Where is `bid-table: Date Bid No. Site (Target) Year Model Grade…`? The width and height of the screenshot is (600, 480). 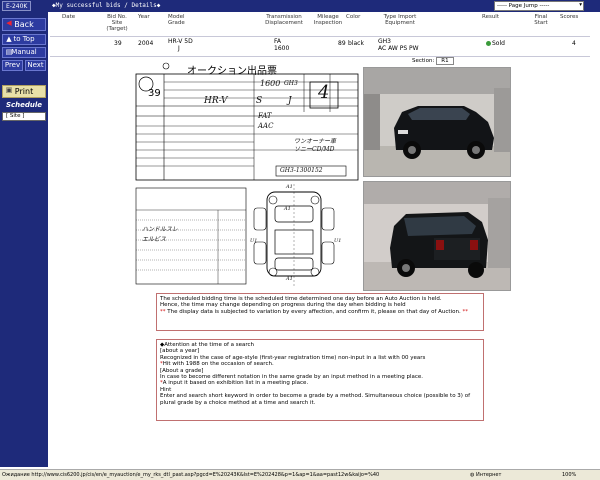
bid-table: Date Bid No. Site (Target) Year Model Grade… is located at coordinates (320, 34).